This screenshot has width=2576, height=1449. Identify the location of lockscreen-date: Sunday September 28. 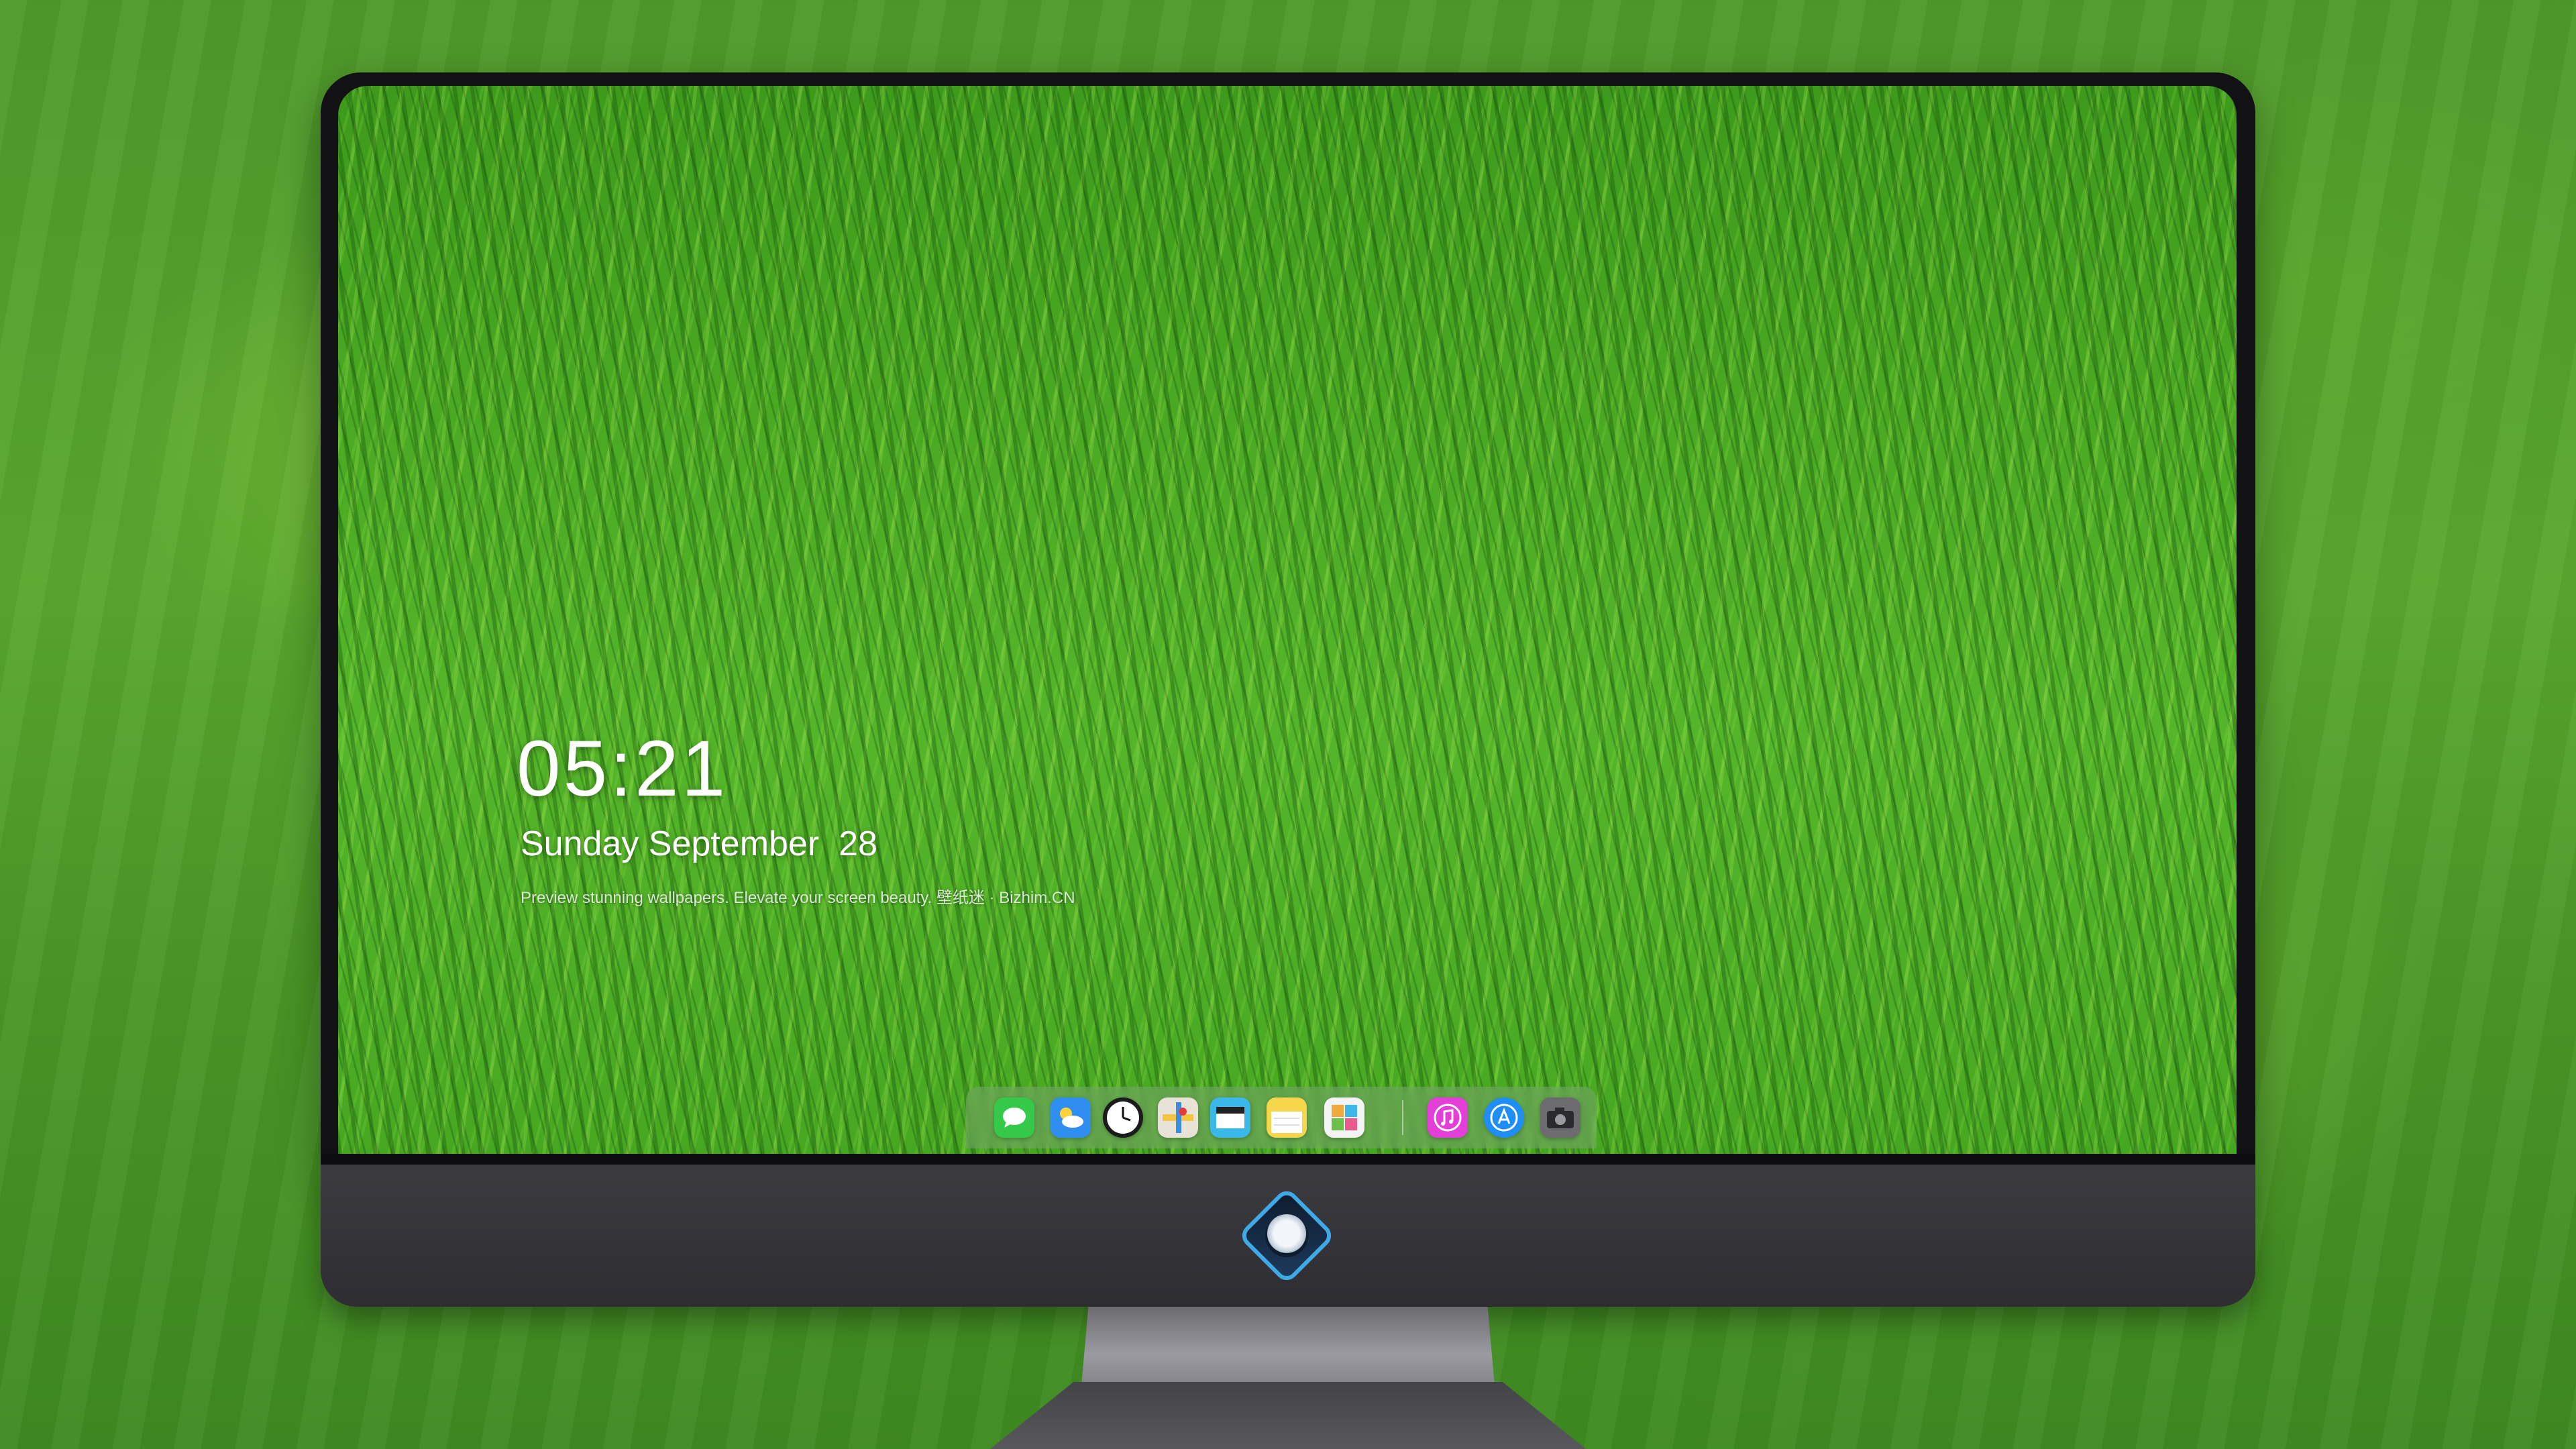
(699, 843).